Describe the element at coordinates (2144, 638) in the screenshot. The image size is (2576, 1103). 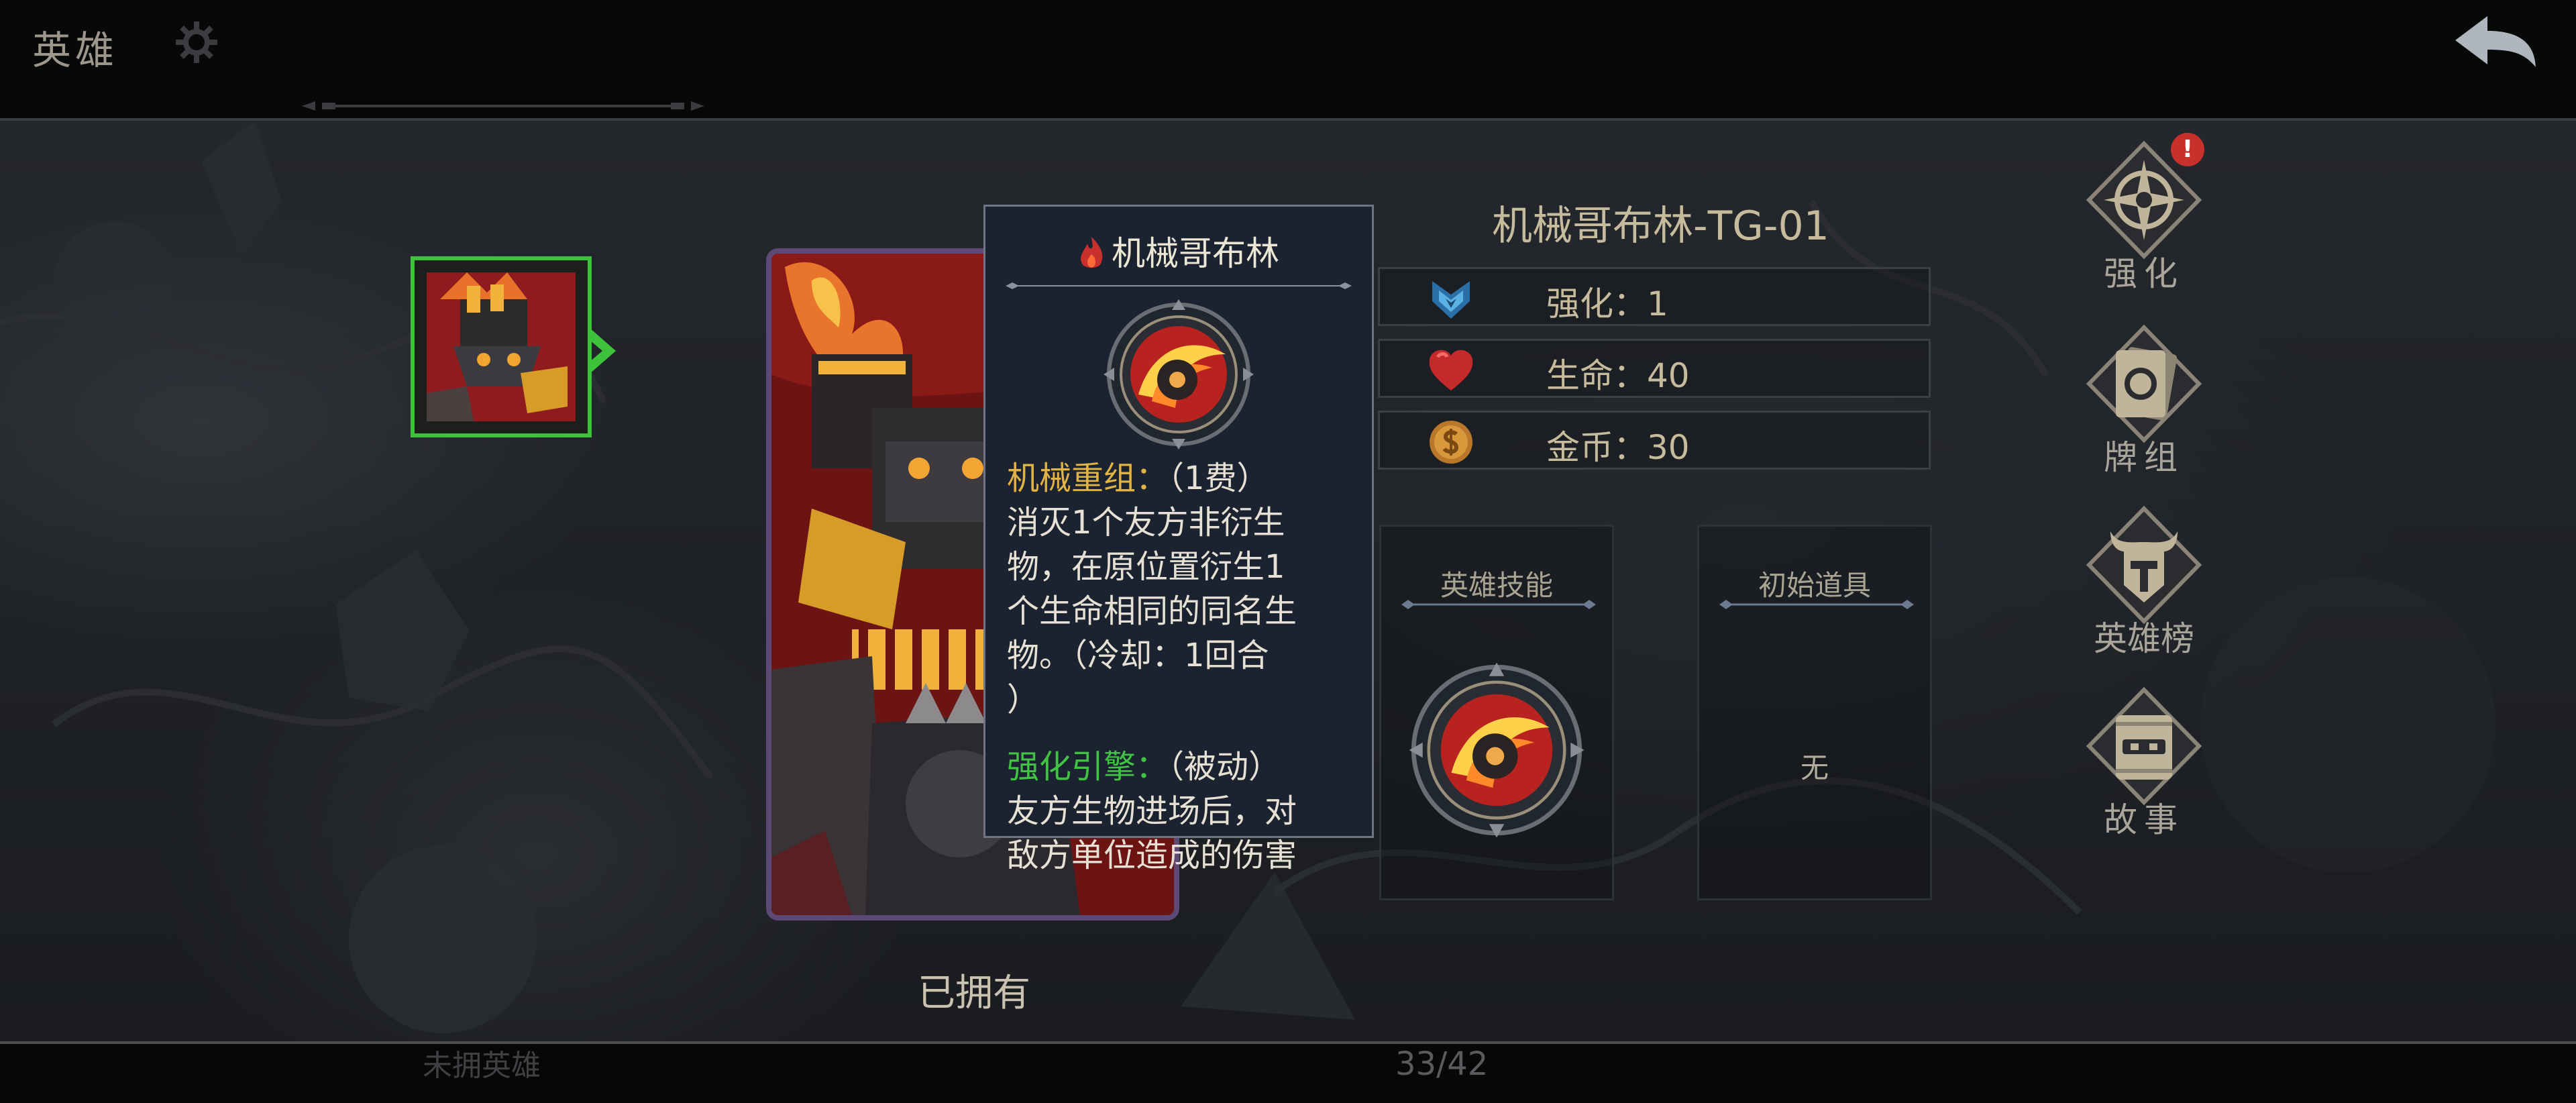
I see `nav-ranking-label: 英雄榜` at that location.